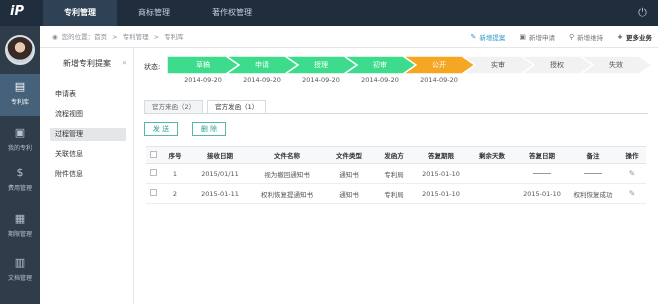  I want to click on sidebar-item-label: 我的专利, so click(19, 148).